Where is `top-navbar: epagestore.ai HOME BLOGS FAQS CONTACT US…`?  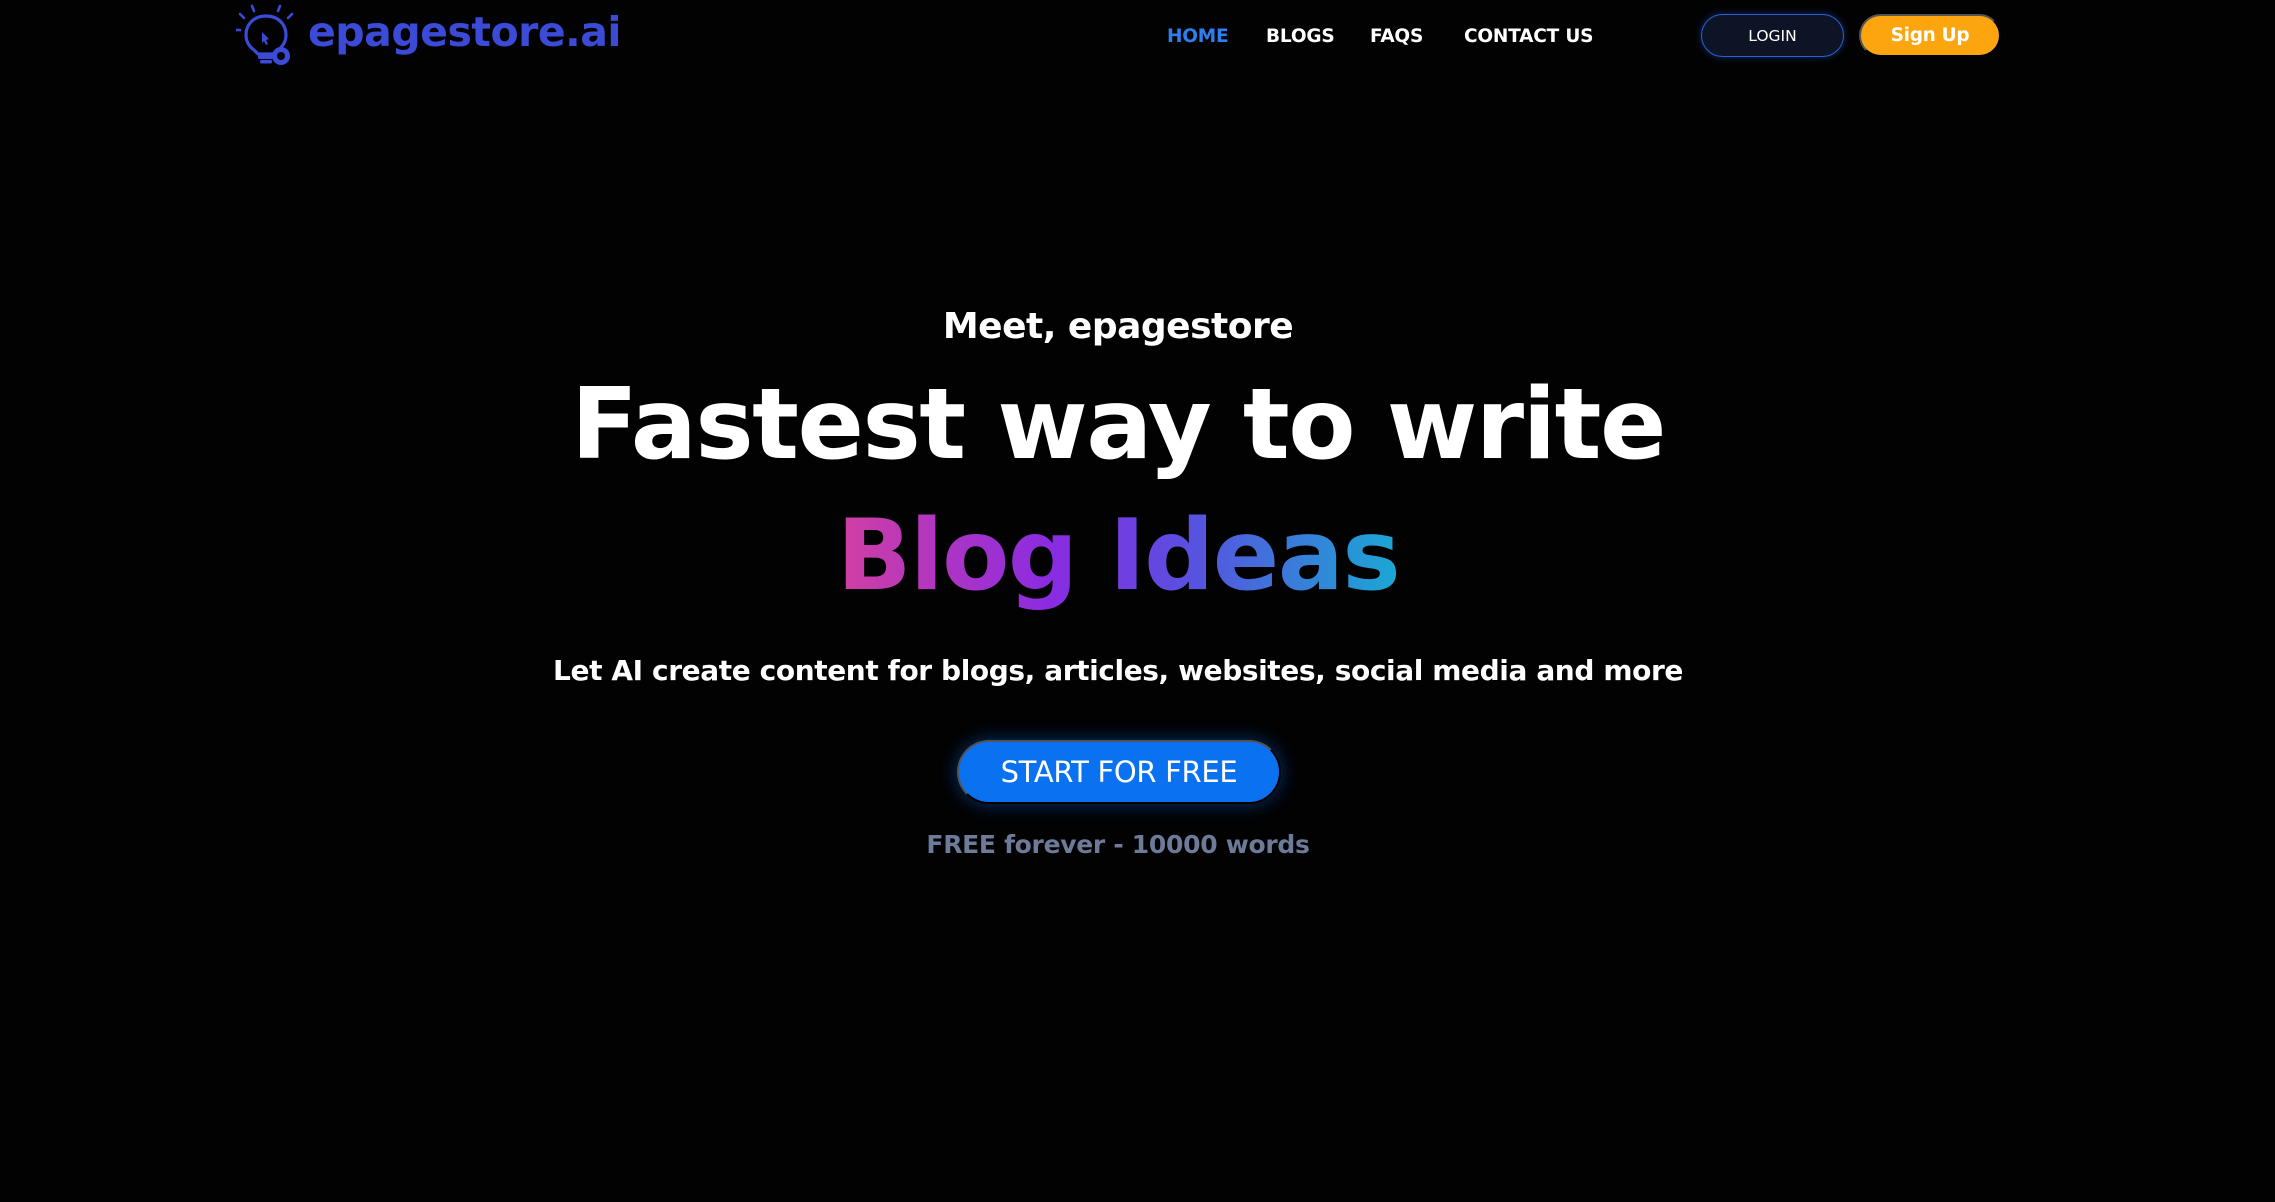
top-navbar: epagestore.ai HOME BLOGS FAQS CONTACT US… is located at coordinates (1137, 36).